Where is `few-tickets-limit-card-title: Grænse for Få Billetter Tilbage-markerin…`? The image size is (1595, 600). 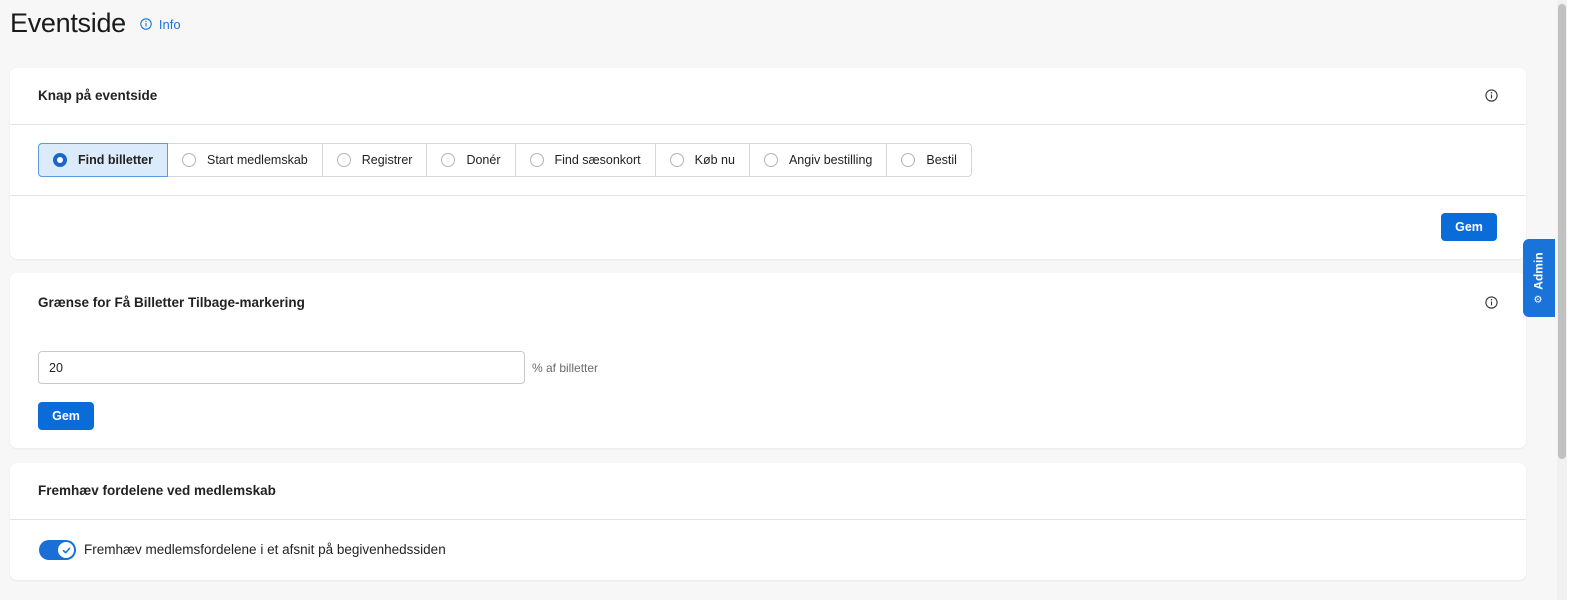
few-tickets-limit-card-title: Grænse for Få Billetter Tilbage-markerin… is located at coordinates (171, 302).